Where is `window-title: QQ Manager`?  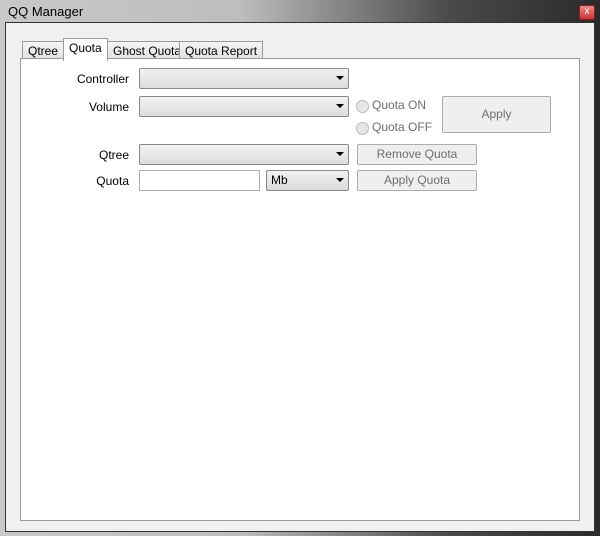 window-title: QQ Manager is located at coordinates (46, 11).